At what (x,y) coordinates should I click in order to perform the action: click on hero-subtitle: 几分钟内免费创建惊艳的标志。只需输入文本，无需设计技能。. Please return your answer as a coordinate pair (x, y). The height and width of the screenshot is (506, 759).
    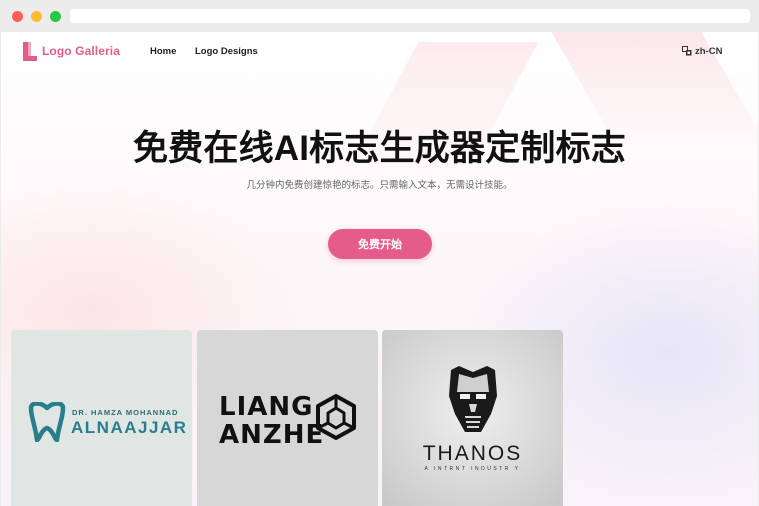
    Looking at the image, I should click on (379, 185).